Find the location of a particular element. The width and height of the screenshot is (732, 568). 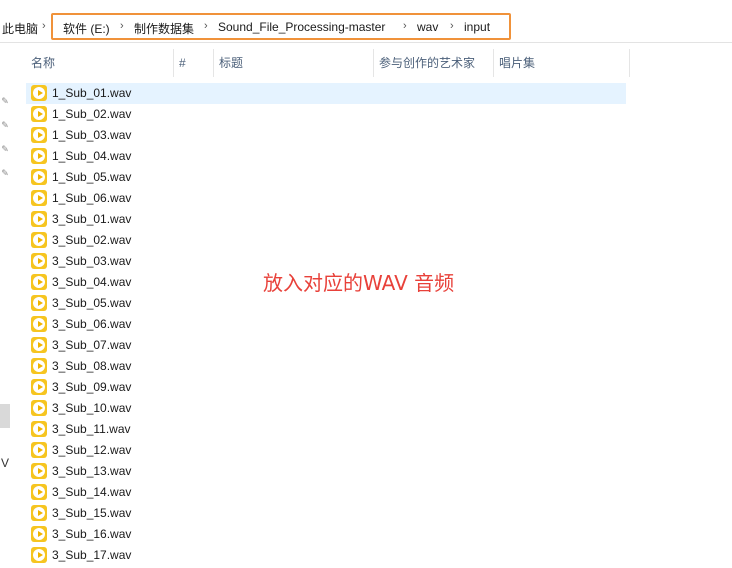

file-name: 3_Sub_13.wav is located at coordinates (92, 471).